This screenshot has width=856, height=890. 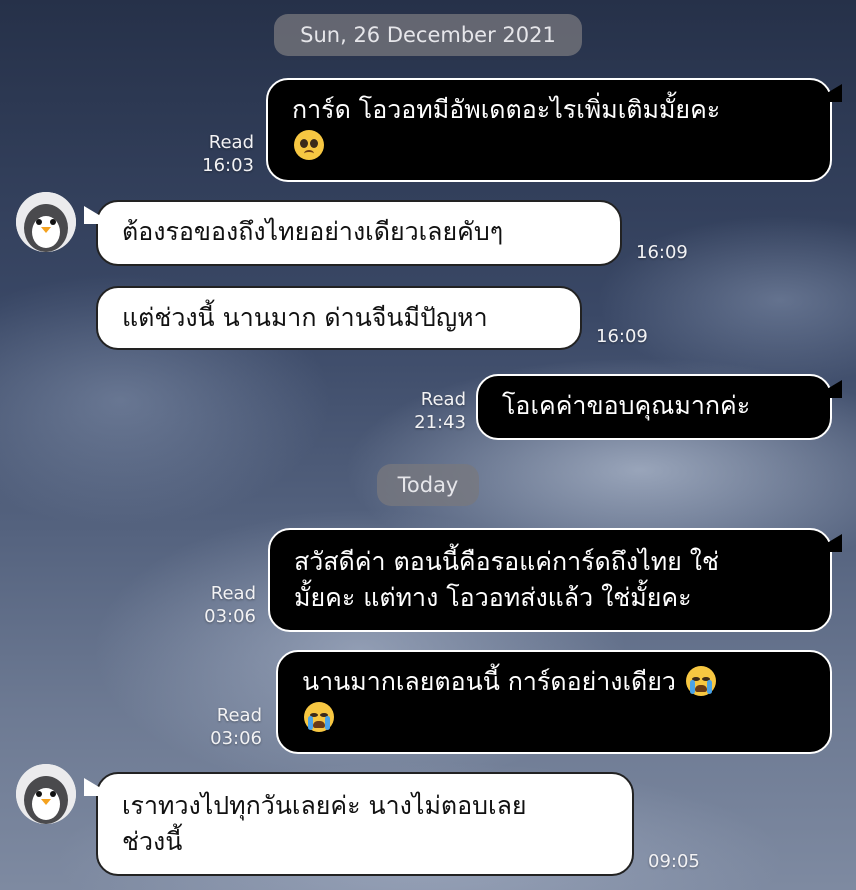 What do you see at coordinates (440, 422) in the screenshot?
I see `message-time: 21:43` at bounding box center [440, 422].